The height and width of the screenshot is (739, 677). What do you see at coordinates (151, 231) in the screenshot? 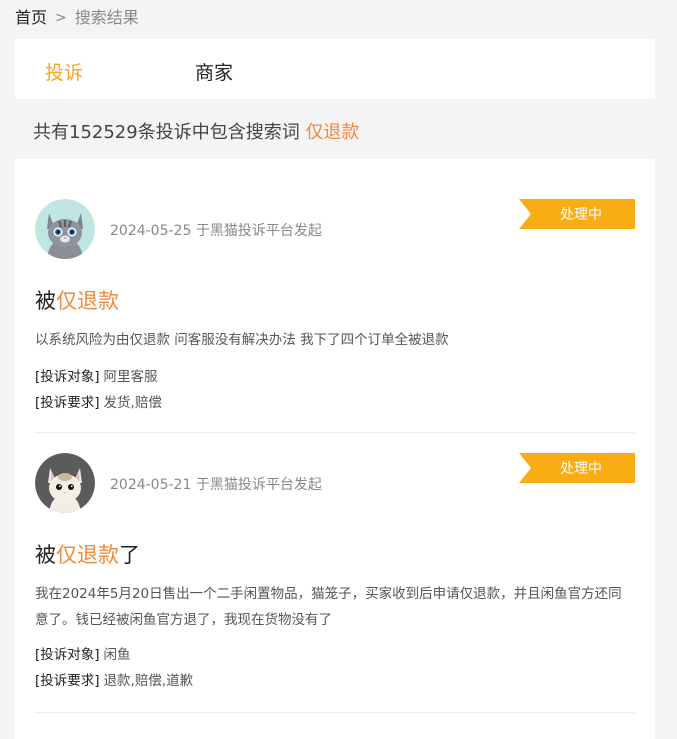
I see `complaint-date: 2024-05-25` at bounding box center [151, 231].